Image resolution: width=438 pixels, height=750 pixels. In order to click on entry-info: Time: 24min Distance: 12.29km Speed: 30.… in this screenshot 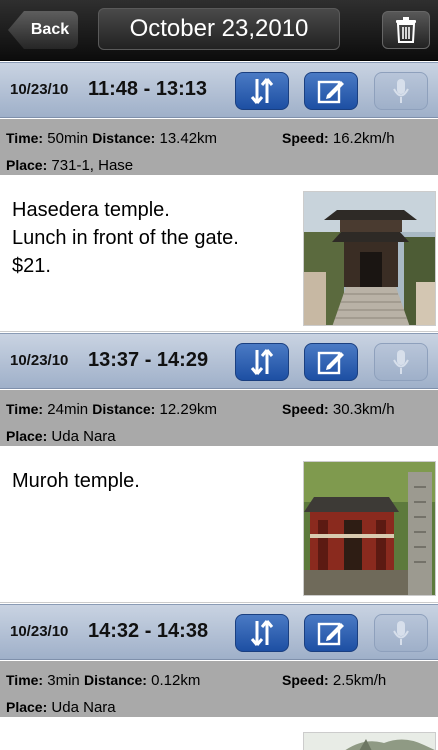, I will do `click(219, 418)`.